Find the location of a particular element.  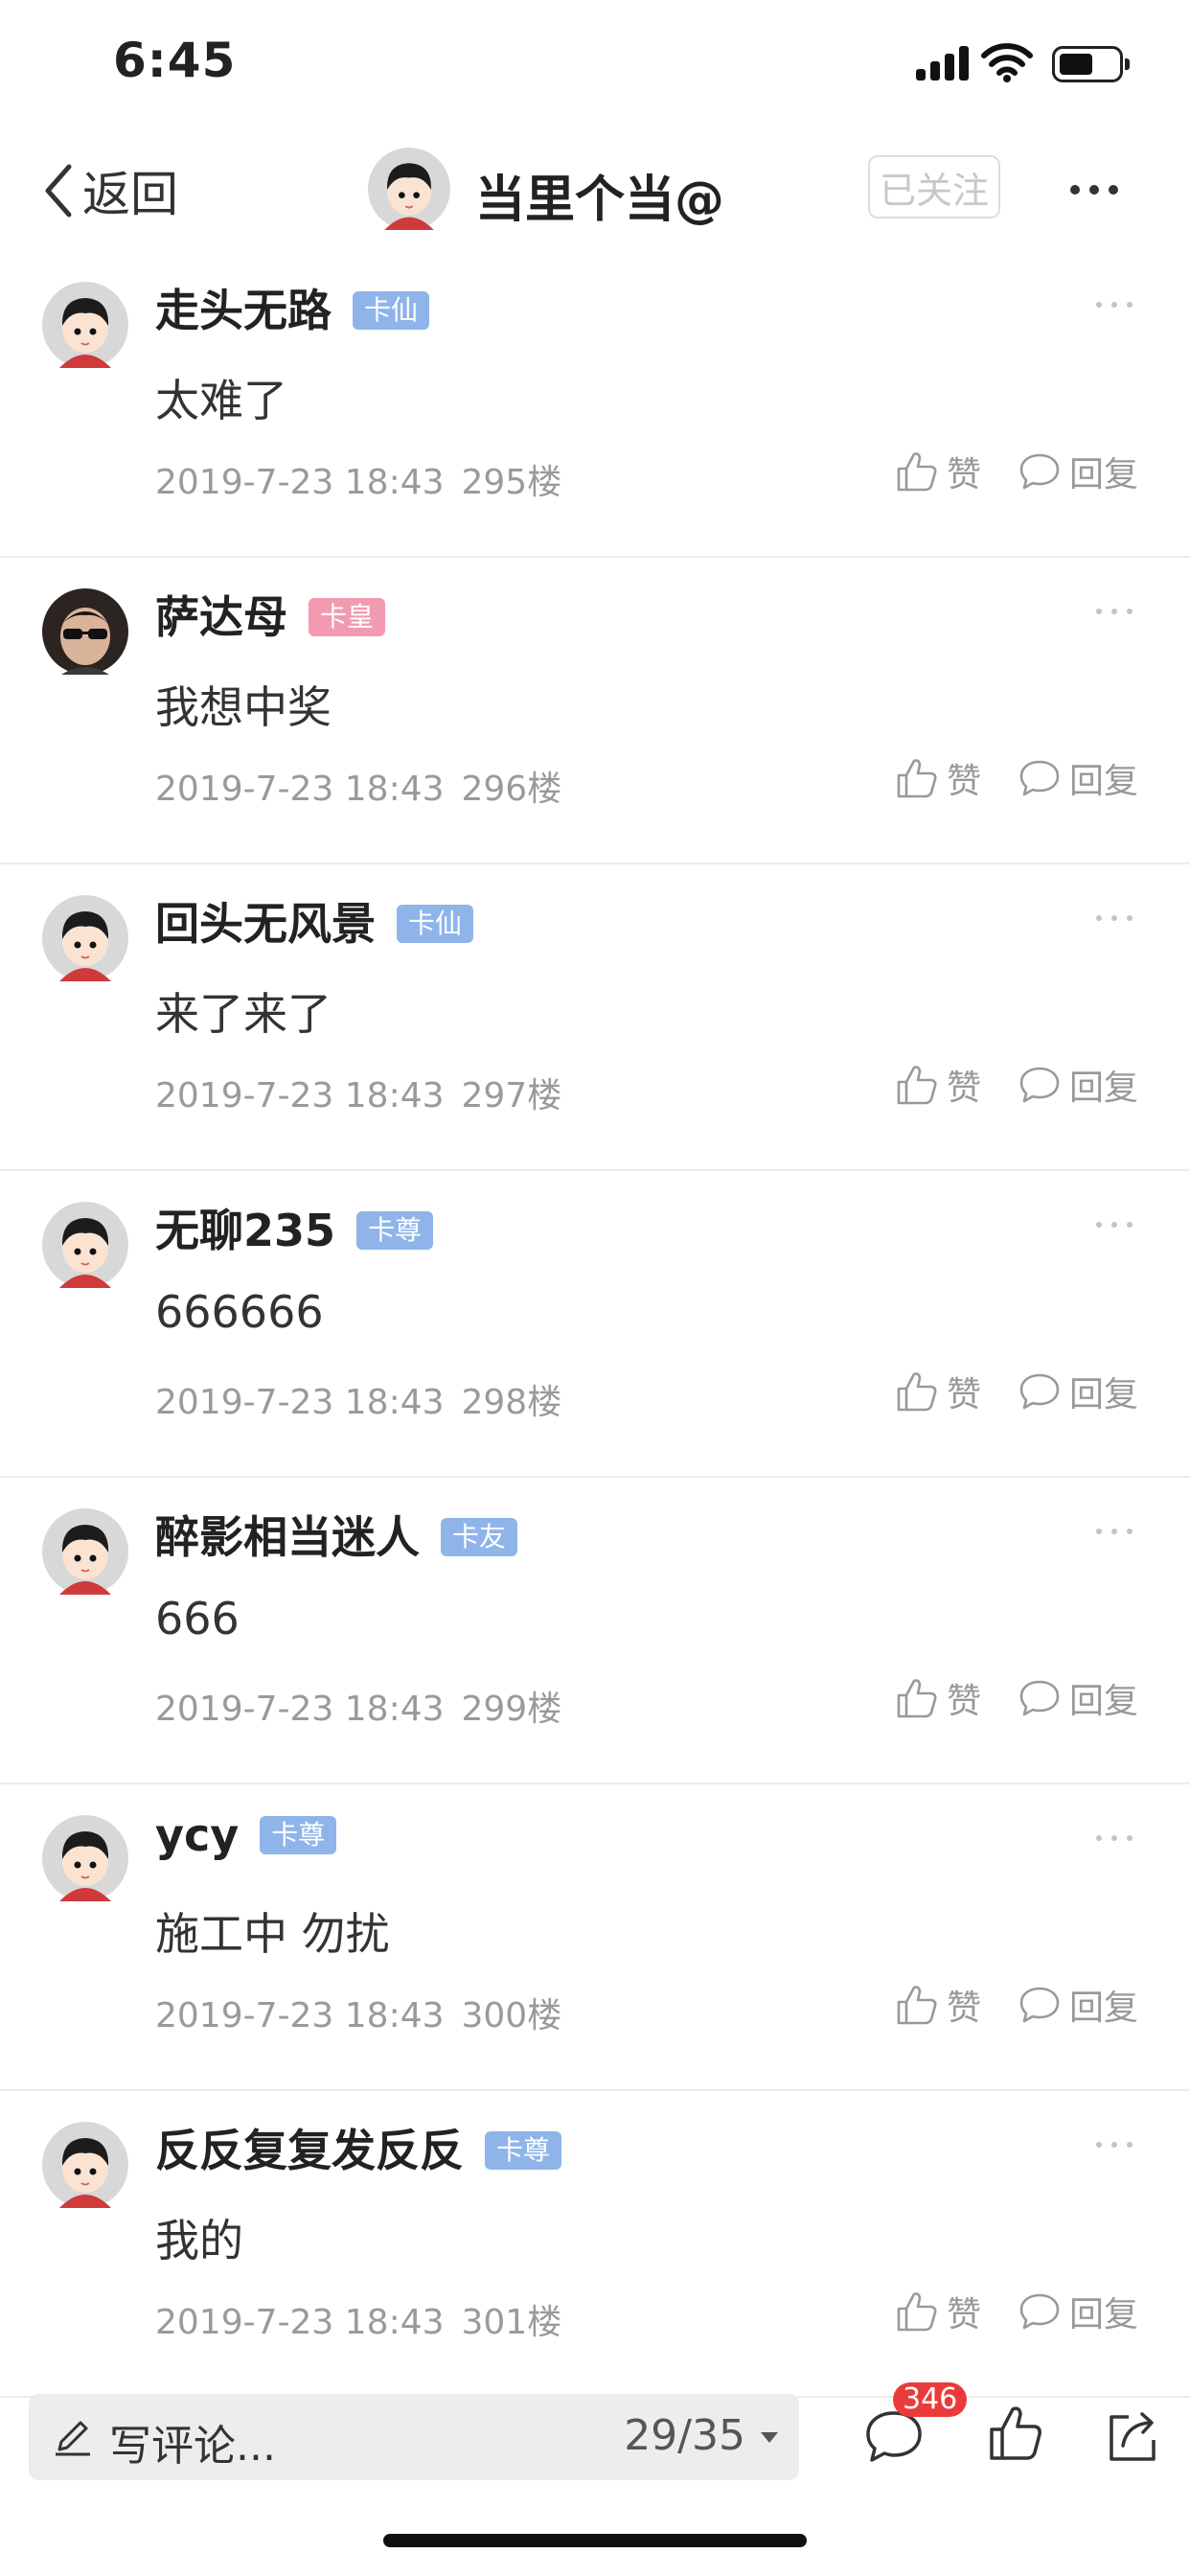

share-icon is located at coordinates (1133, 2436).